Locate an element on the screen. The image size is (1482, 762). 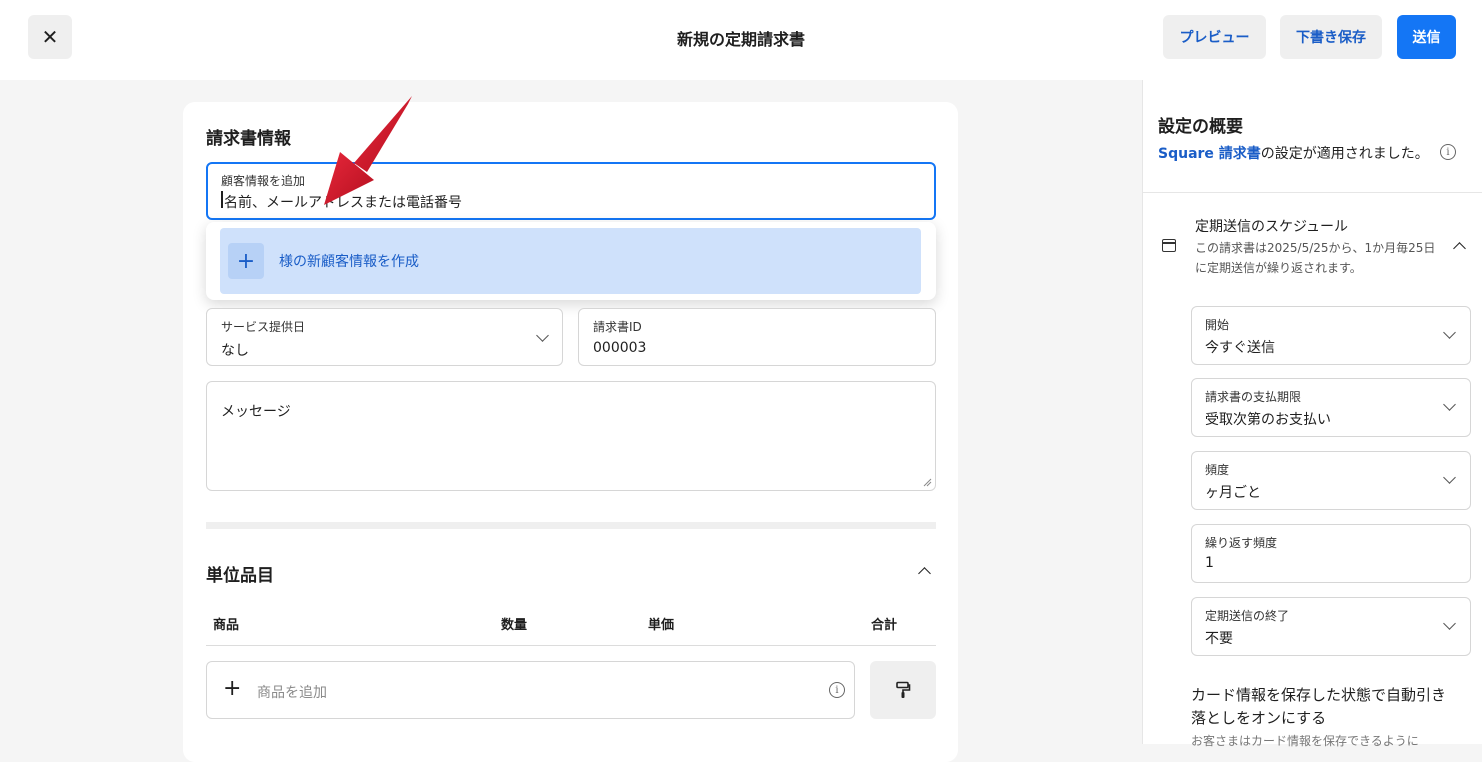
invoice-info-title: 請求書情報 is located at coordinates (248, 139).